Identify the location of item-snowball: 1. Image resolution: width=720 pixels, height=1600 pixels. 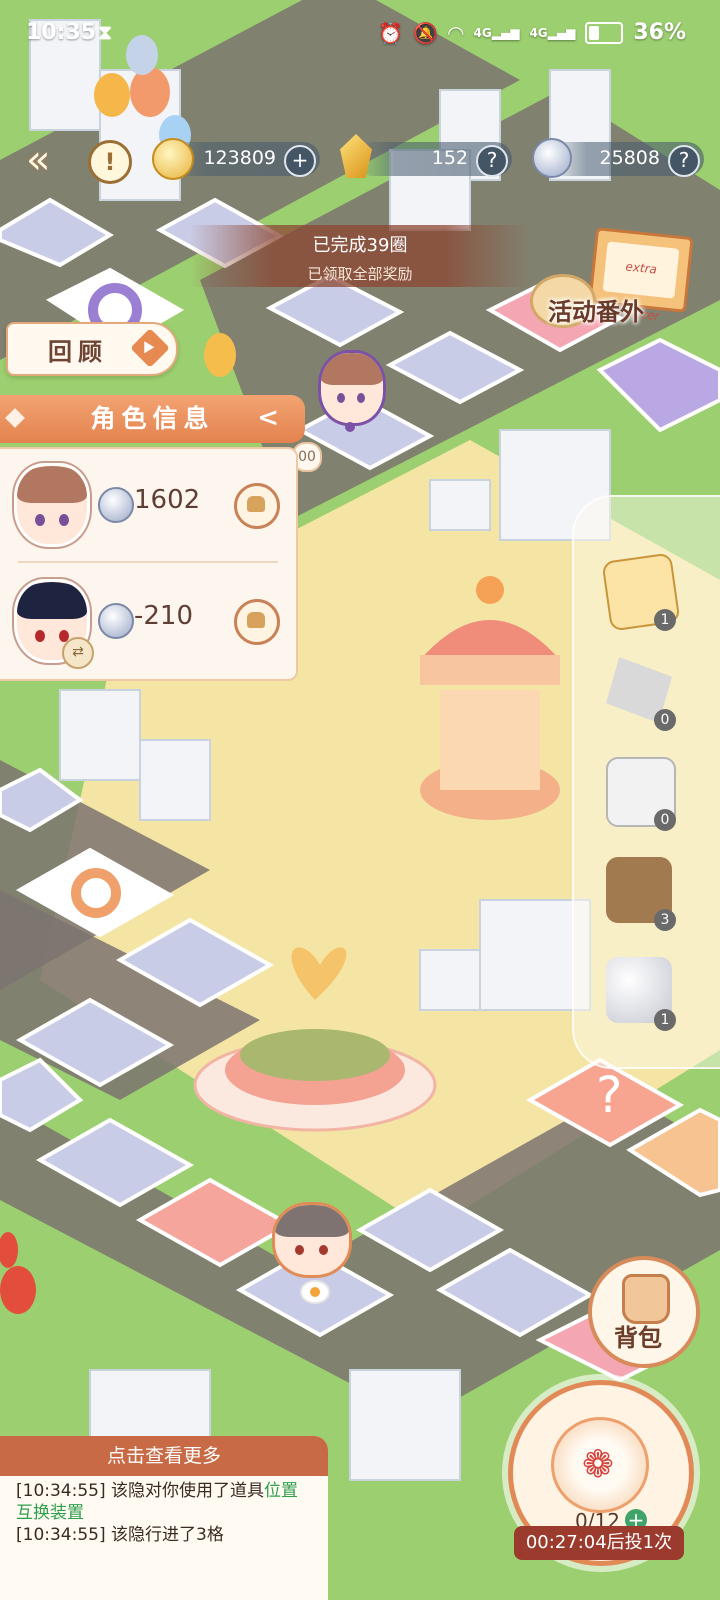
(642, 993).